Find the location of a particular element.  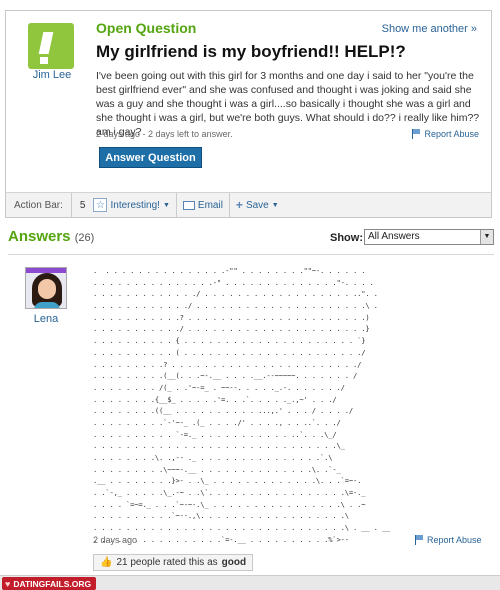

interesting-label: Interesting! is located at coordinates (135, 205).